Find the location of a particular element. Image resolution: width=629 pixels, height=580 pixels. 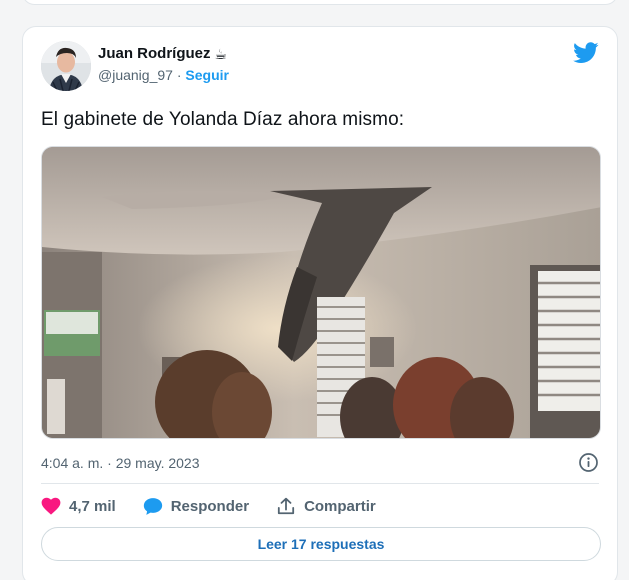

tweet-actions: 4,7 mil Responder Compartir is located at coordinates (222, 506).